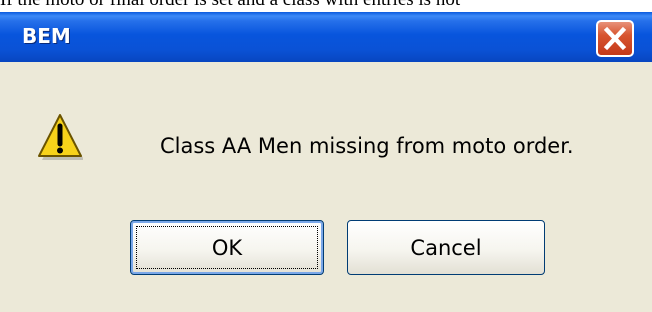  I want to click on close-button, so click(615, 38).